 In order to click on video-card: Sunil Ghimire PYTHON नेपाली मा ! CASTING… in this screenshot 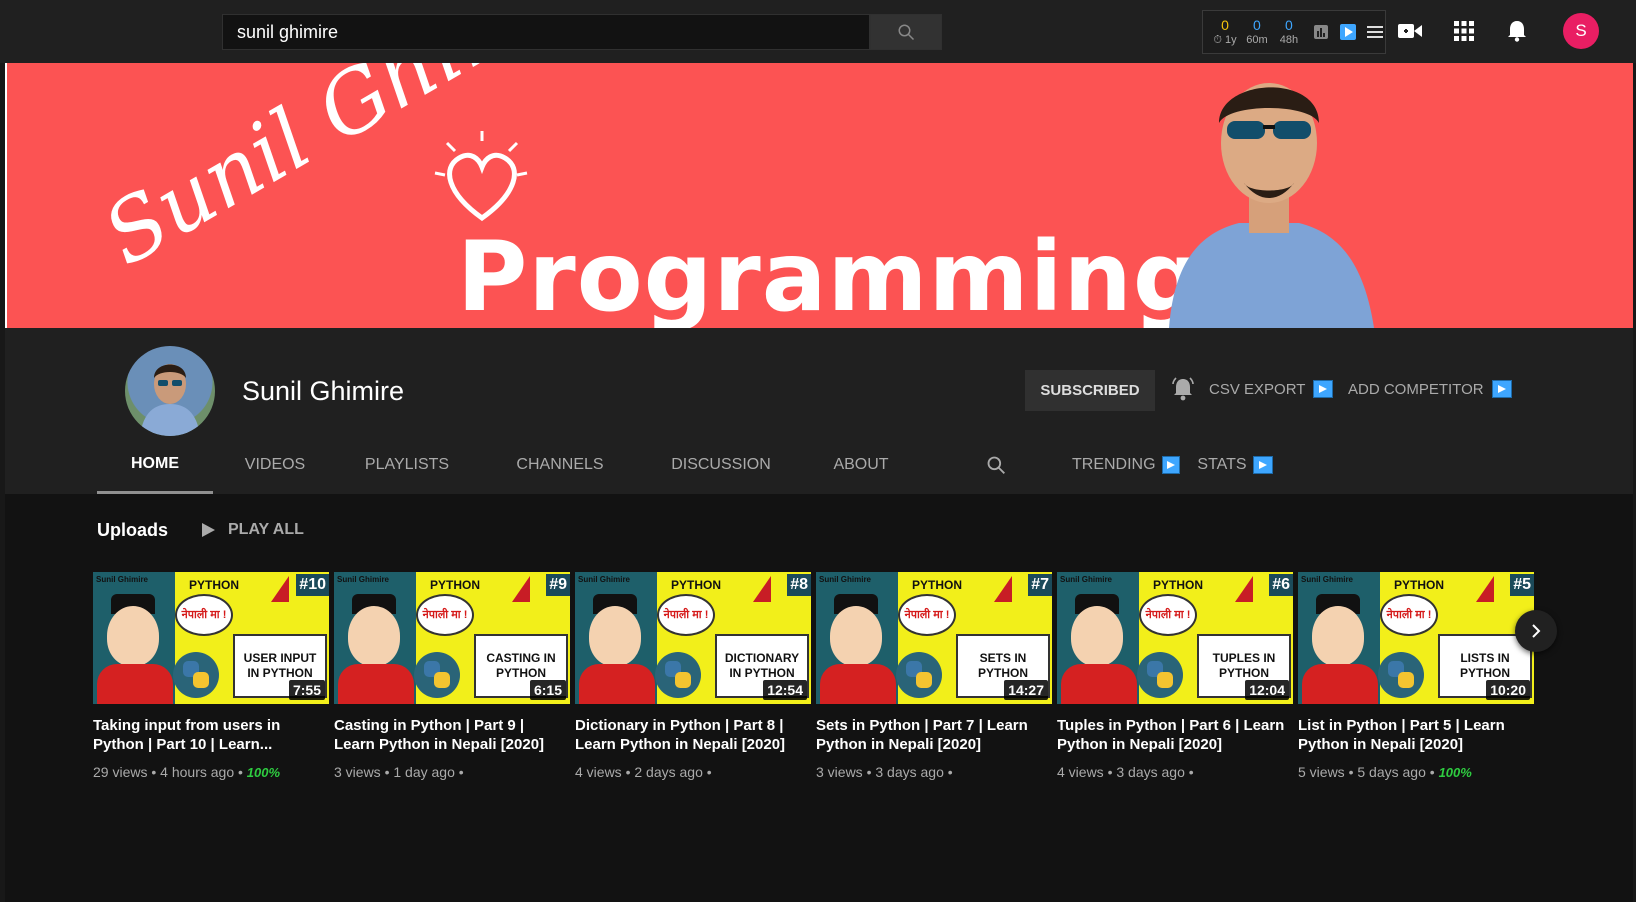, I will do `click(452, 676)`.